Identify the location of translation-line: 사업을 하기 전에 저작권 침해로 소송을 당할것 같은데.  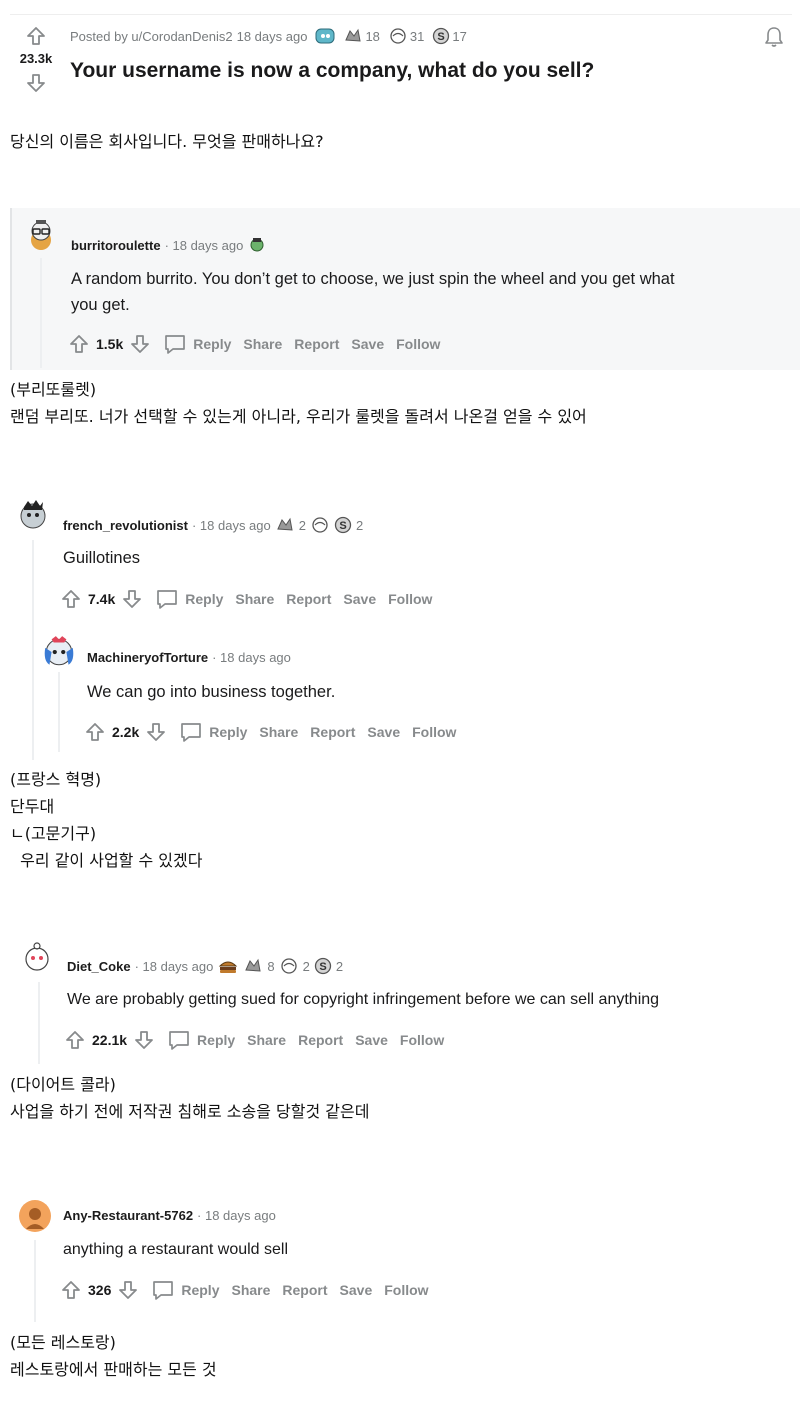
(190, 1111).